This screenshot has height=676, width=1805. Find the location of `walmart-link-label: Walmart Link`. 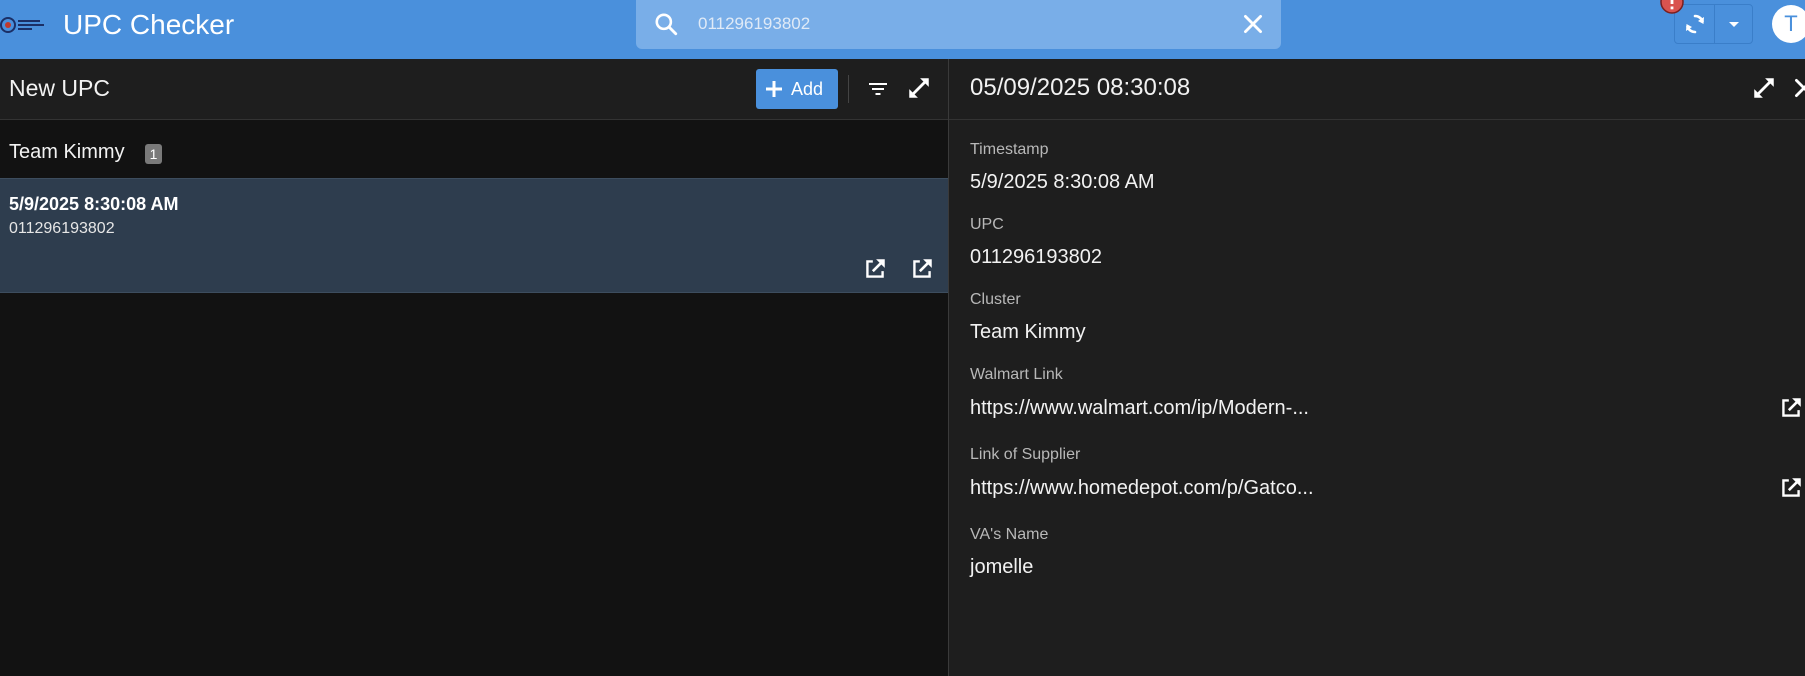

walmart-link-label: Walmart Link is located at coordinates (1016, 374).